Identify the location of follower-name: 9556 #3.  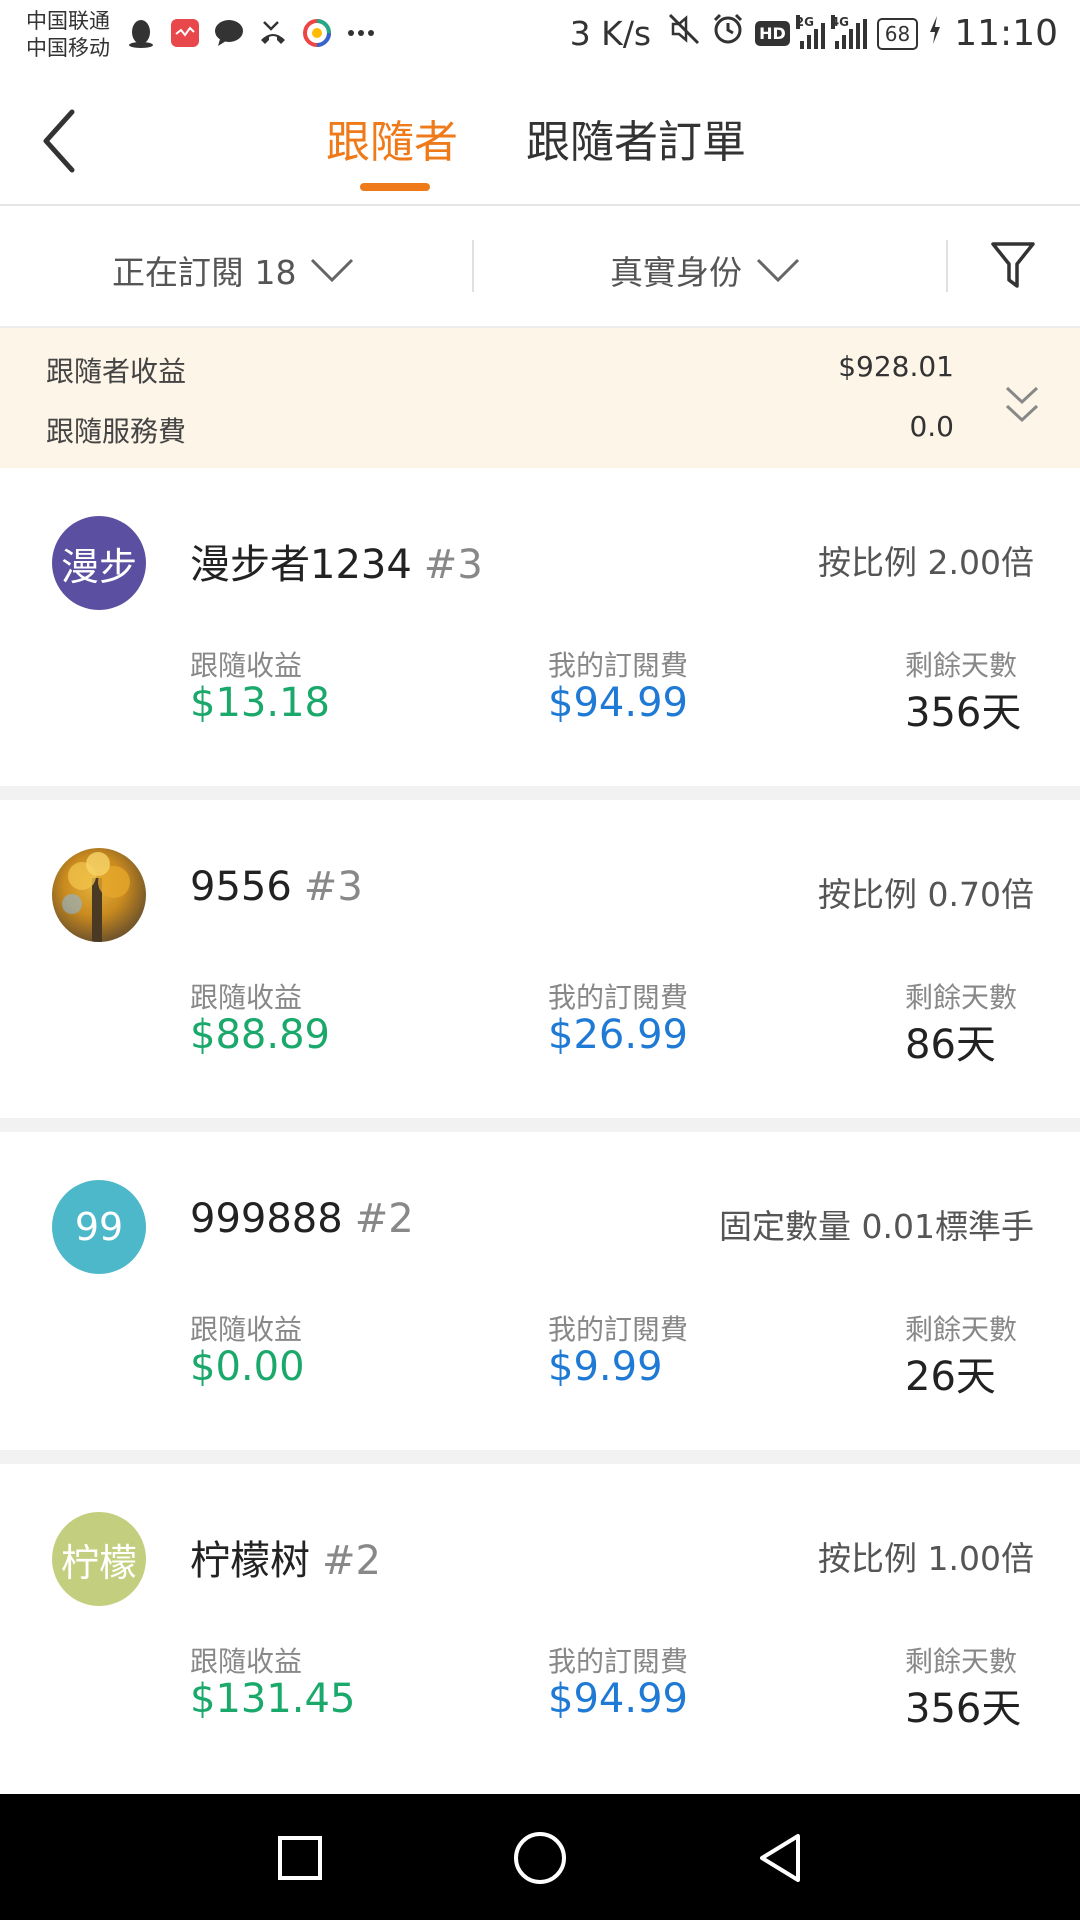
(276, 887).